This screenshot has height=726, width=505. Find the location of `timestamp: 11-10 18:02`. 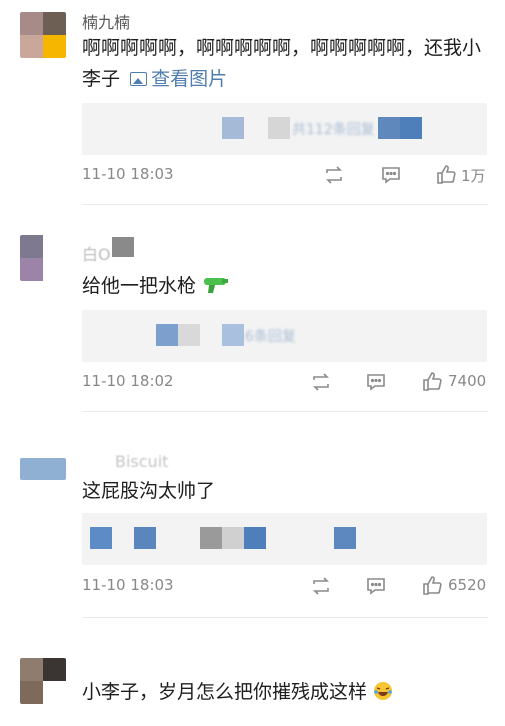

timestamp: 11-10 18:02 is located at coordinates (128, 381).